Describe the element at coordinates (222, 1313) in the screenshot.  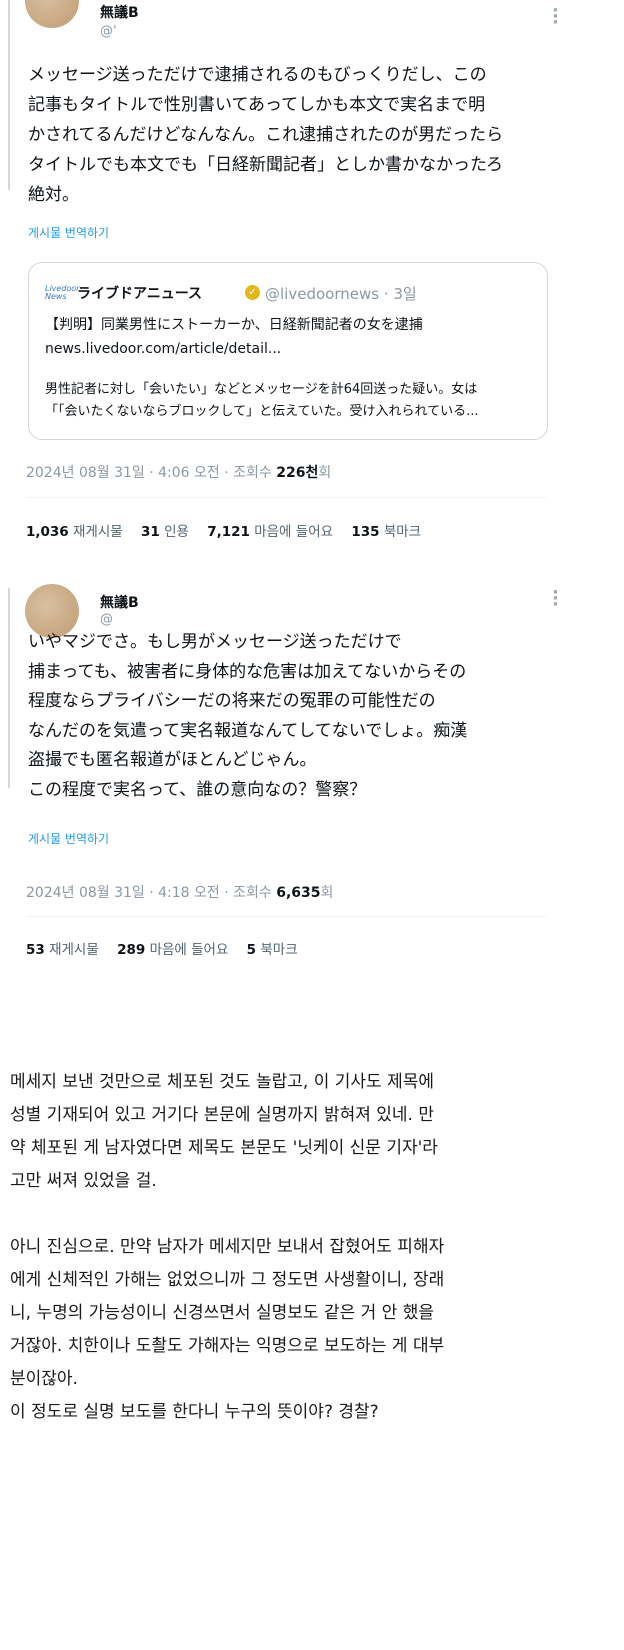
I see `translation-line: 니, 누명의 가능성이니 신경쓰면서 실명보도 같은 거 안 했을` at that location.